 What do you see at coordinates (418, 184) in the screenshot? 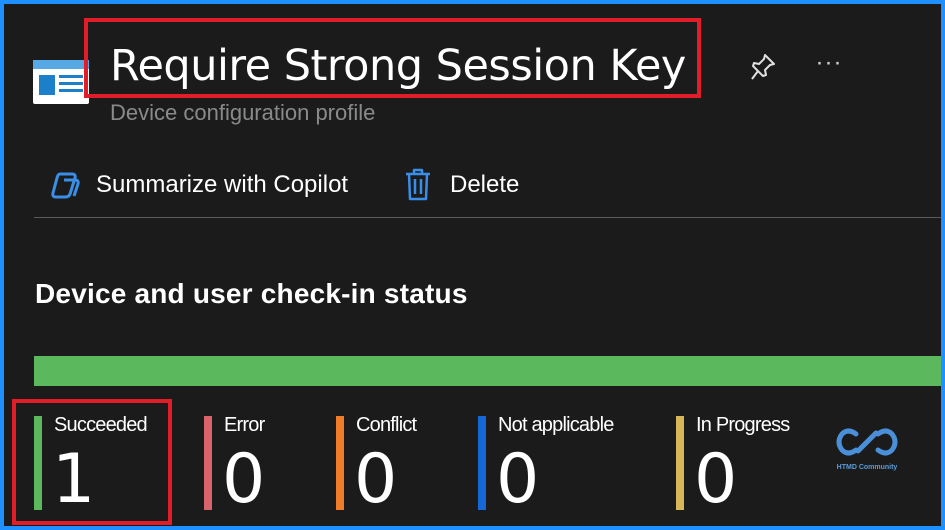
I see `trash-icon` at bounding box center [418, 184].